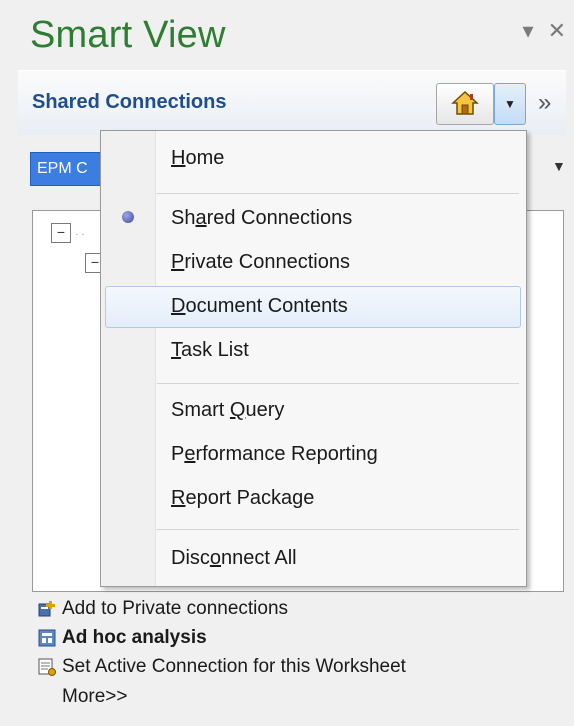 This screenshot has width=574, height=726. Describe the element at coordinates (234, 558) in the screenshot. I see `menu-item-label: Disconnect All` at that location.